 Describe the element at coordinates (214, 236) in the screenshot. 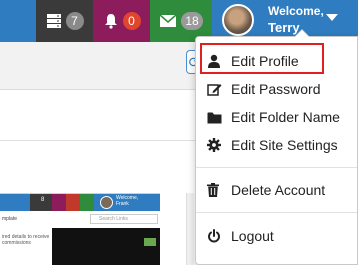

I see `power-icon` at that location.